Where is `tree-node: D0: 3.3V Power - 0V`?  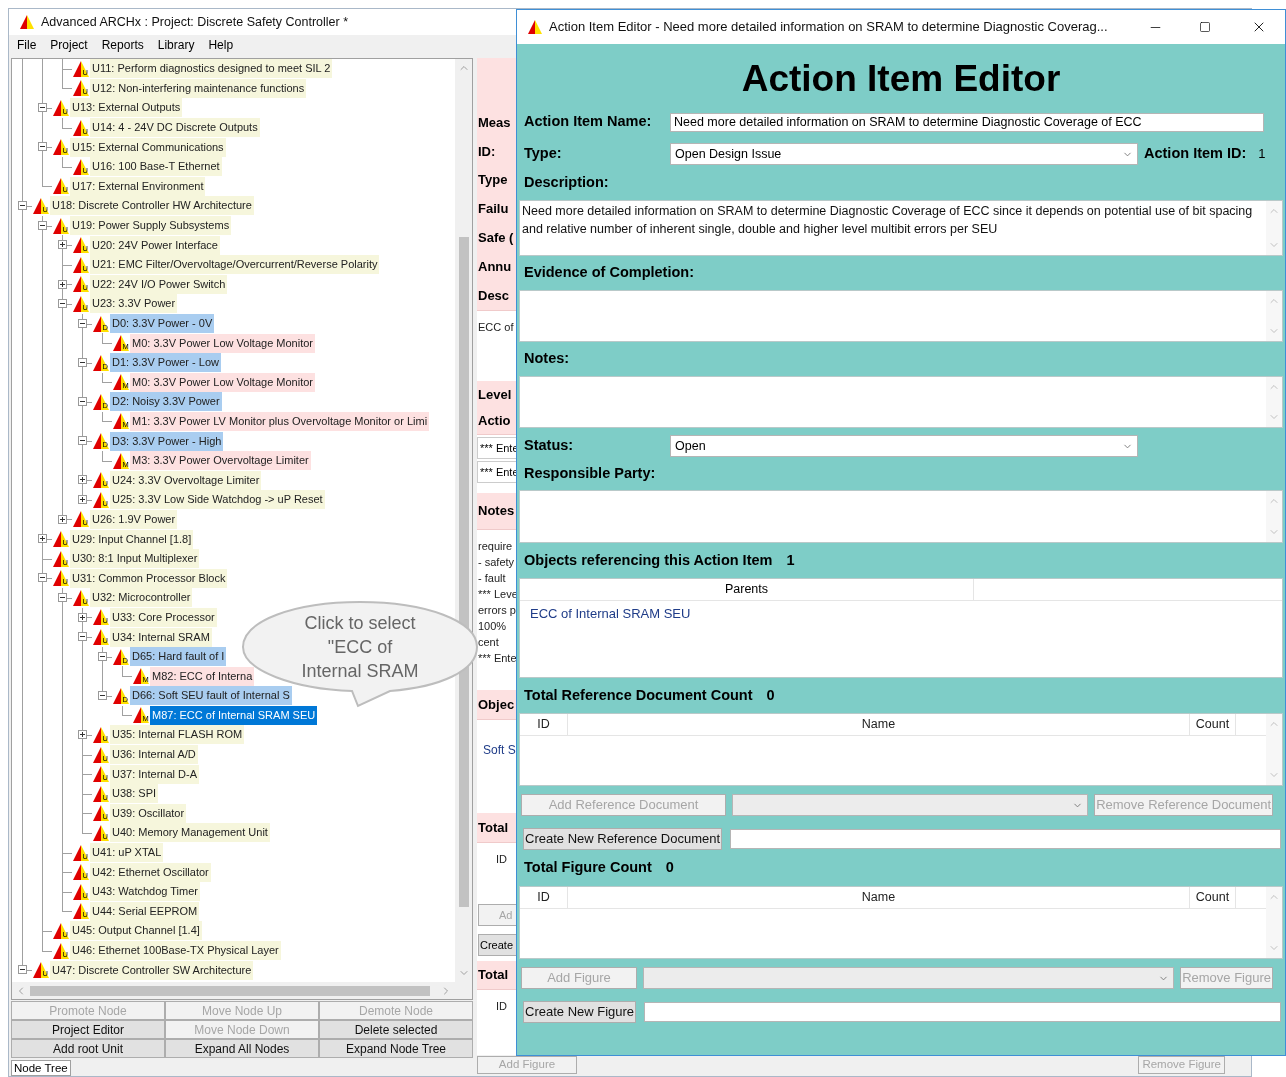 tree-node: D0: 3.3V Power - 0V is located at coordinates (162, 323).